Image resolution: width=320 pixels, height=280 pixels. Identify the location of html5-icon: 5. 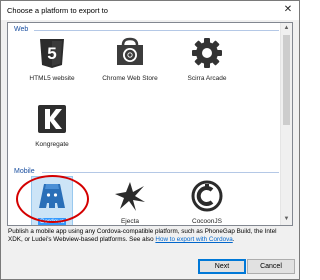
(52, 53).